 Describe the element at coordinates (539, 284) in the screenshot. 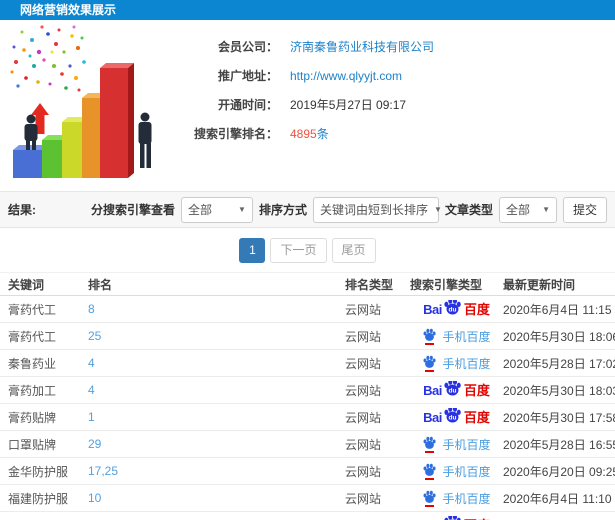

I see `header-update-time: 最新更新时间` at that location.